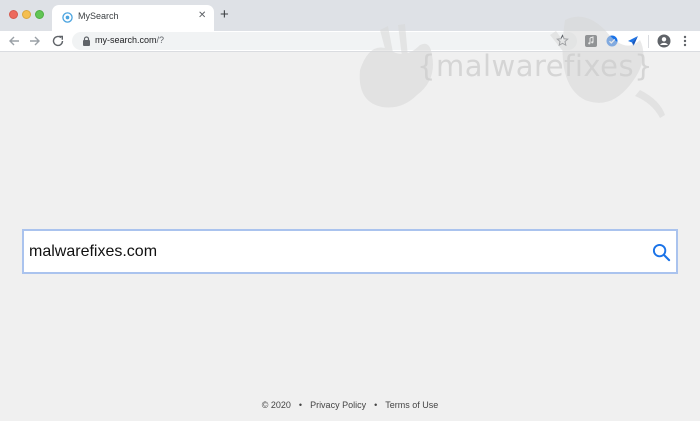 Image resolution: width=700 pixels, height=421 pixels. I want to click on tab-title: MySearch, so click(98, 16).